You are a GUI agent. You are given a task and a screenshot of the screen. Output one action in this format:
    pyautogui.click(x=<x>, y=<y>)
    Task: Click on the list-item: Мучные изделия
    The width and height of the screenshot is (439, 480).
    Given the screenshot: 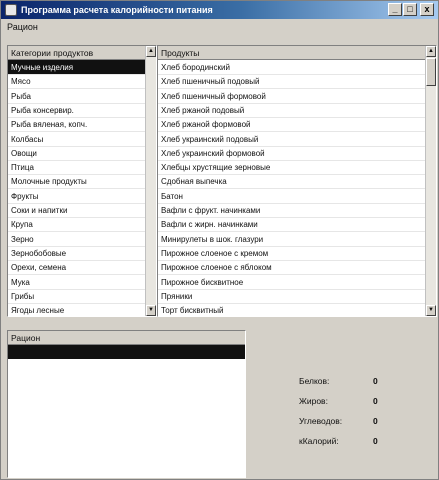 What is the action you would take?
    pyautogui.click(x=76, y=67)
    